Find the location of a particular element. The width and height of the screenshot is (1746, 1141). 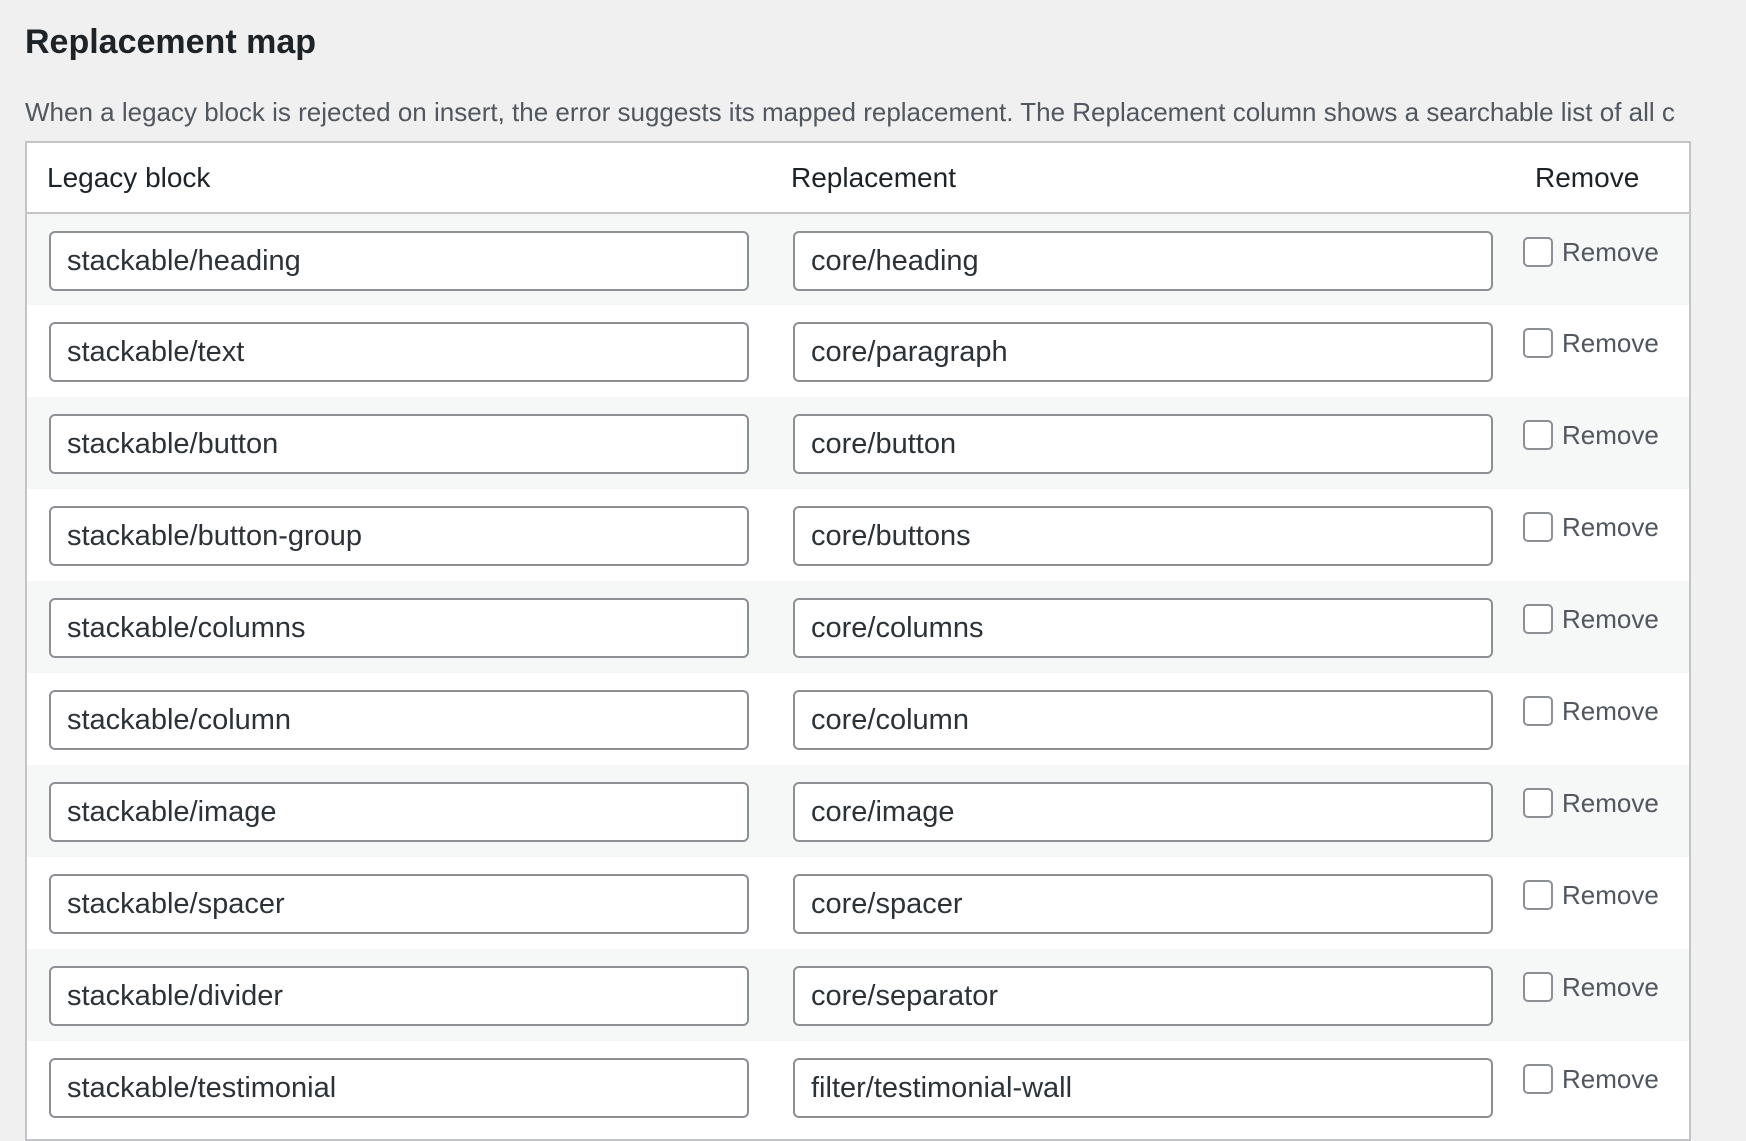

table-header-row: Legacy block Replacement Remove is located at coordinates (858, 178).